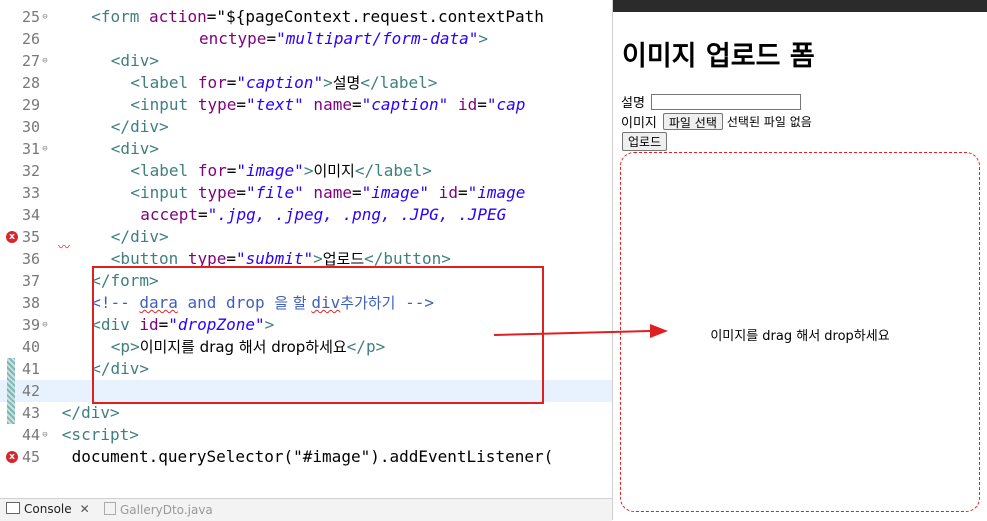 Image resolution: width=987 pixels, height=521 pixels. What do you see at coordinates (30, 127) in the screenshot?
I see `line-number: 30` at bounding box center [30, 127].